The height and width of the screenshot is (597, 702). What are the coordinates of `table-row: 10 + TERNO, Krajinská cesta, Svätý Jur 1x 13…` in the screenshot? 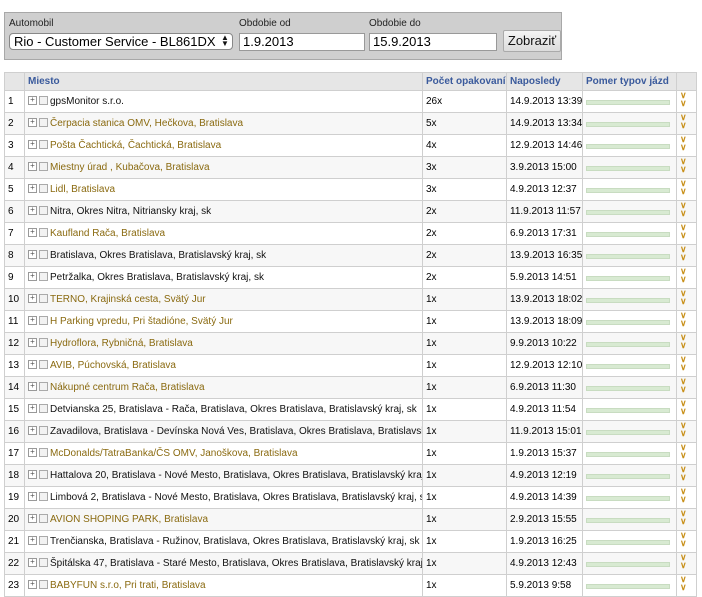 It's located at (350, 299).